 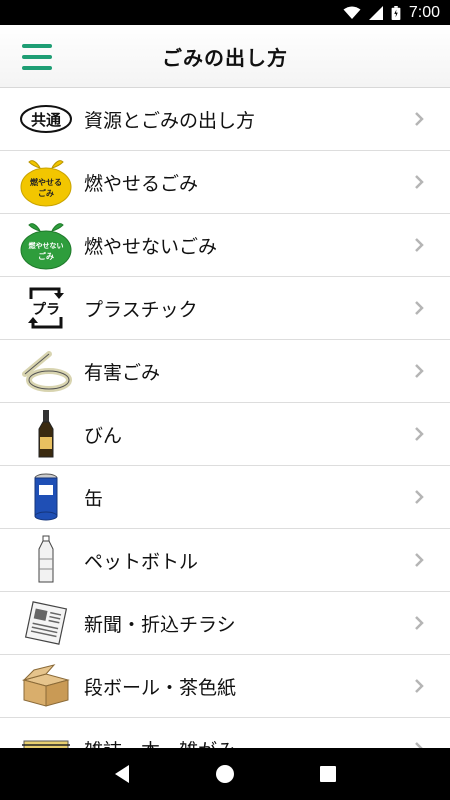 I want to click on hamburger-menu-icon, so click(x=37, y=57).